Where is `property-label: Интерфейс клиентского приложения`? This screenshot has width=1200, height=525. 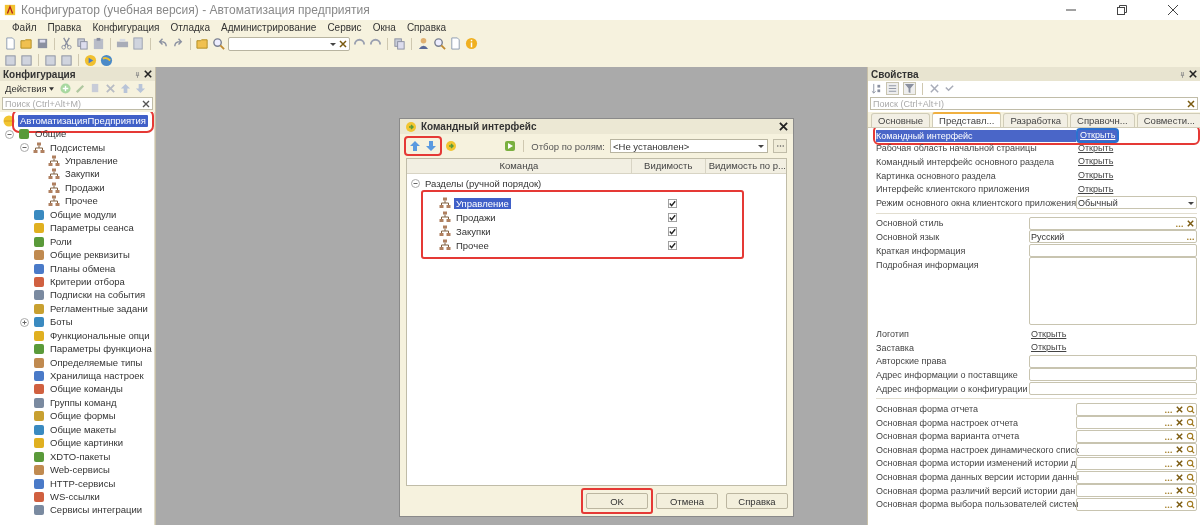 property-label: Интерфейс клиентского приложения is located at coordinates (976, 189).